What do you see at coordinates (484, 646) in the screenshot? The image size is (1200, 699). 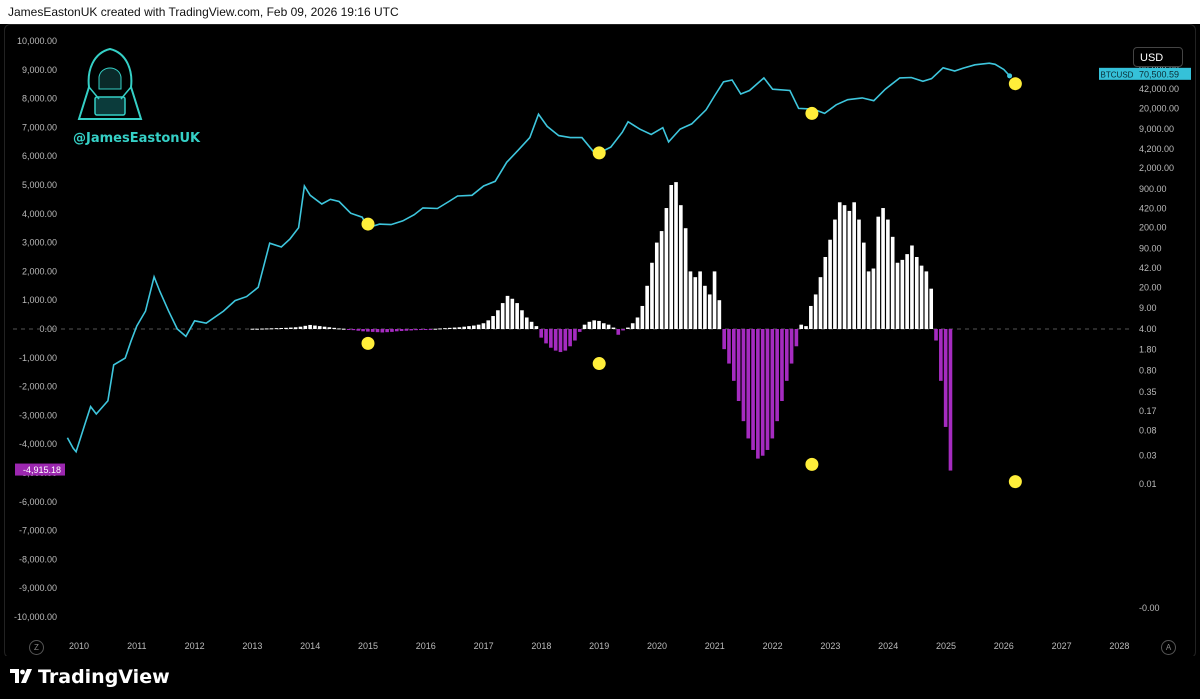 I see `x-axis-tick: 2017` at bounding box center [484, 646].